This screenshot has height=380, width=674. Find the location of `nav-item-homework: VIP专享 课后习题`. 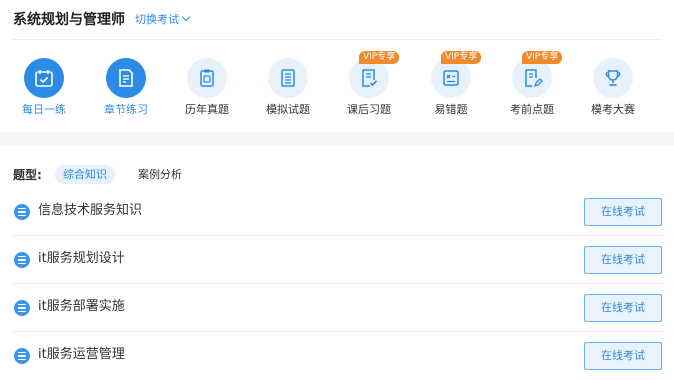

nav-item-homework: VIP专享 课后习题 is located at coordinates (369, 88).